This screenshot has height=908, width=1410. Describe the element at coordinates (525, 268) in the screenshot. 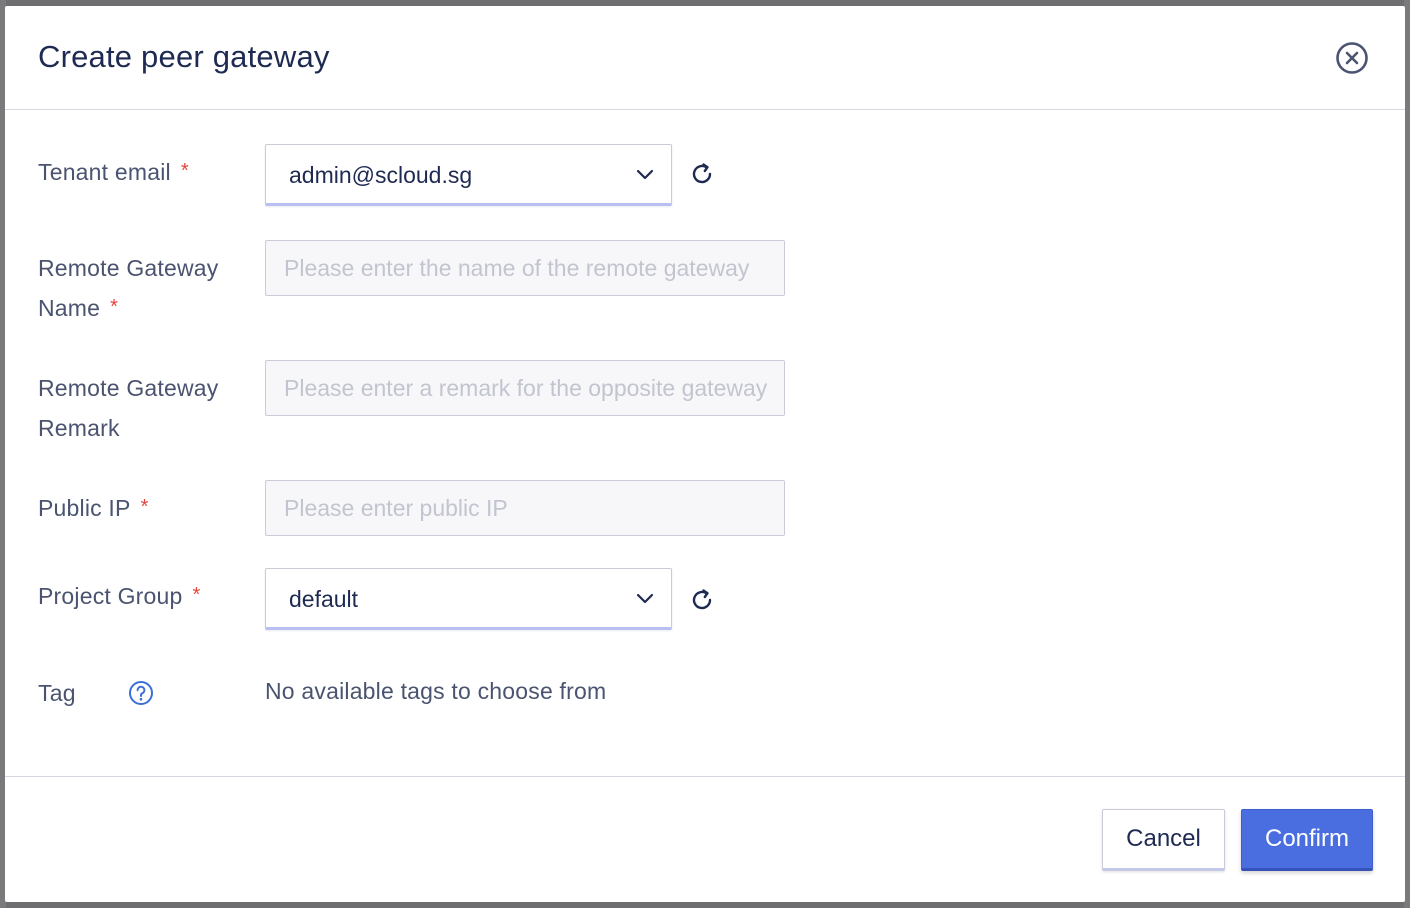

I see `remote-gateway-name-input` at that location.